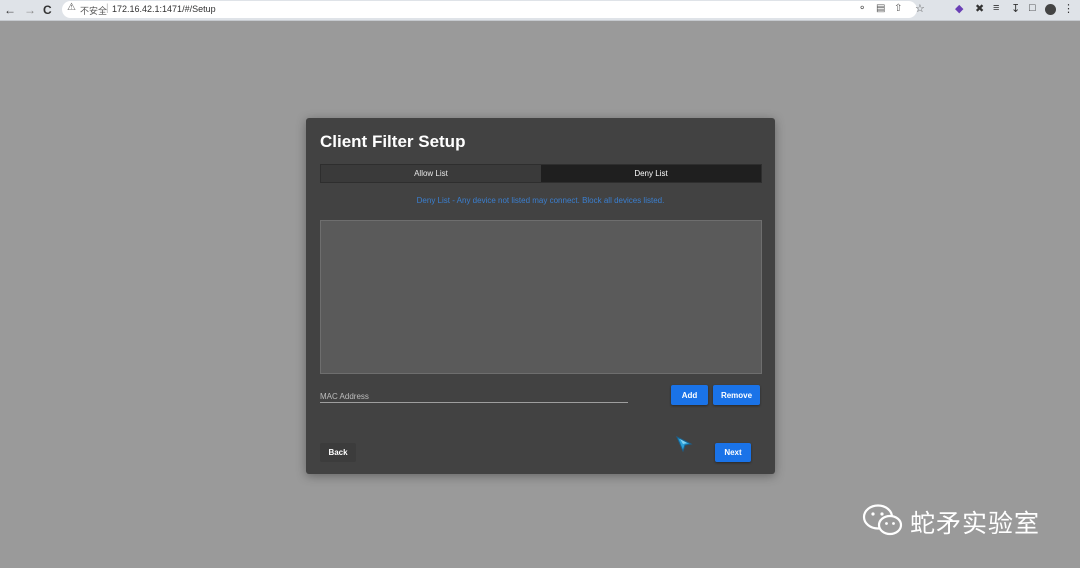 The image size is (1080, 568). What do you see at coordinates (862, 8) in the screenshot?
I see `key-icon: ⚬` at bounding box center [862, 8].